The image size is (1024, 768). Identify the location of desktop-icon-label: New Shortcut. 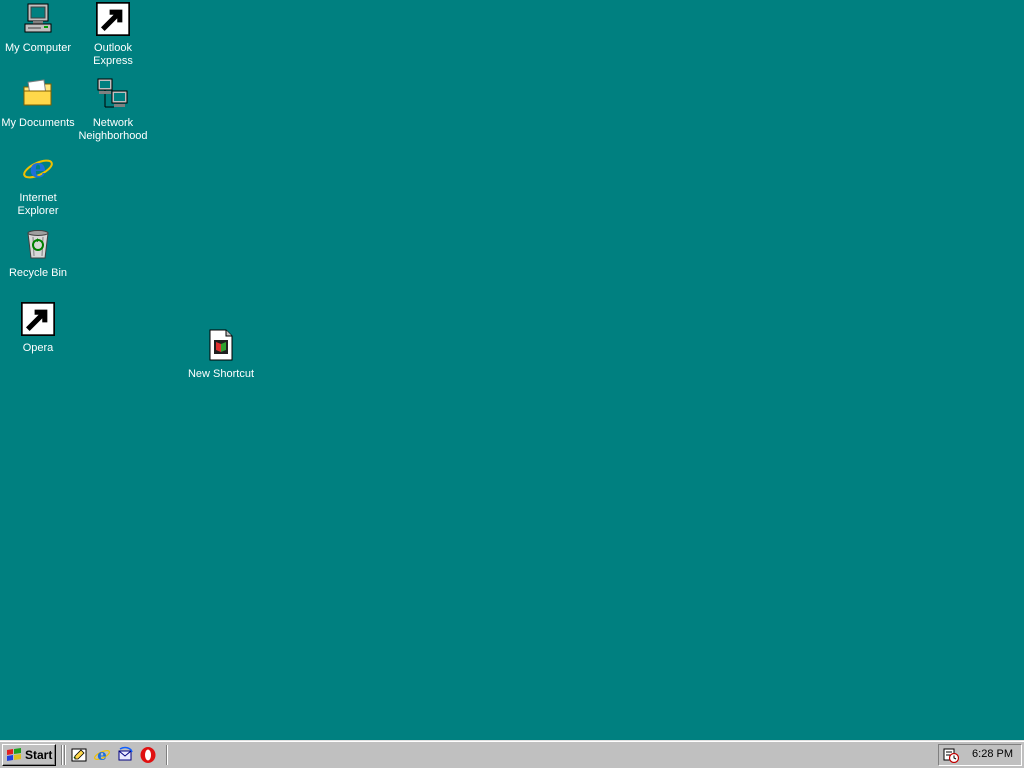
(221, 374).